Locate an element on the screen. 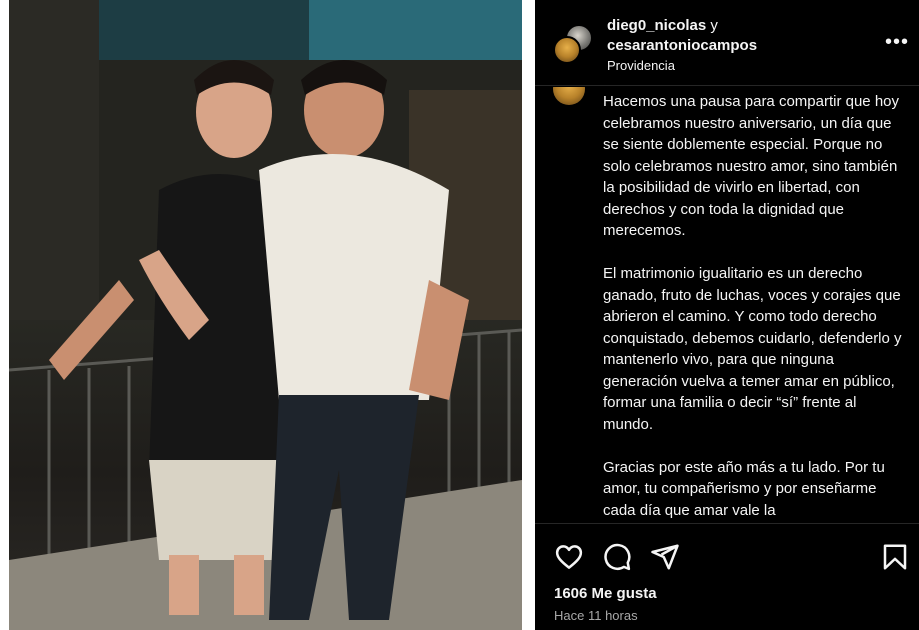 This screenshot has height=630, width=919. post-timestamp: Hace 11 horas is located at coordinates (596, 615).